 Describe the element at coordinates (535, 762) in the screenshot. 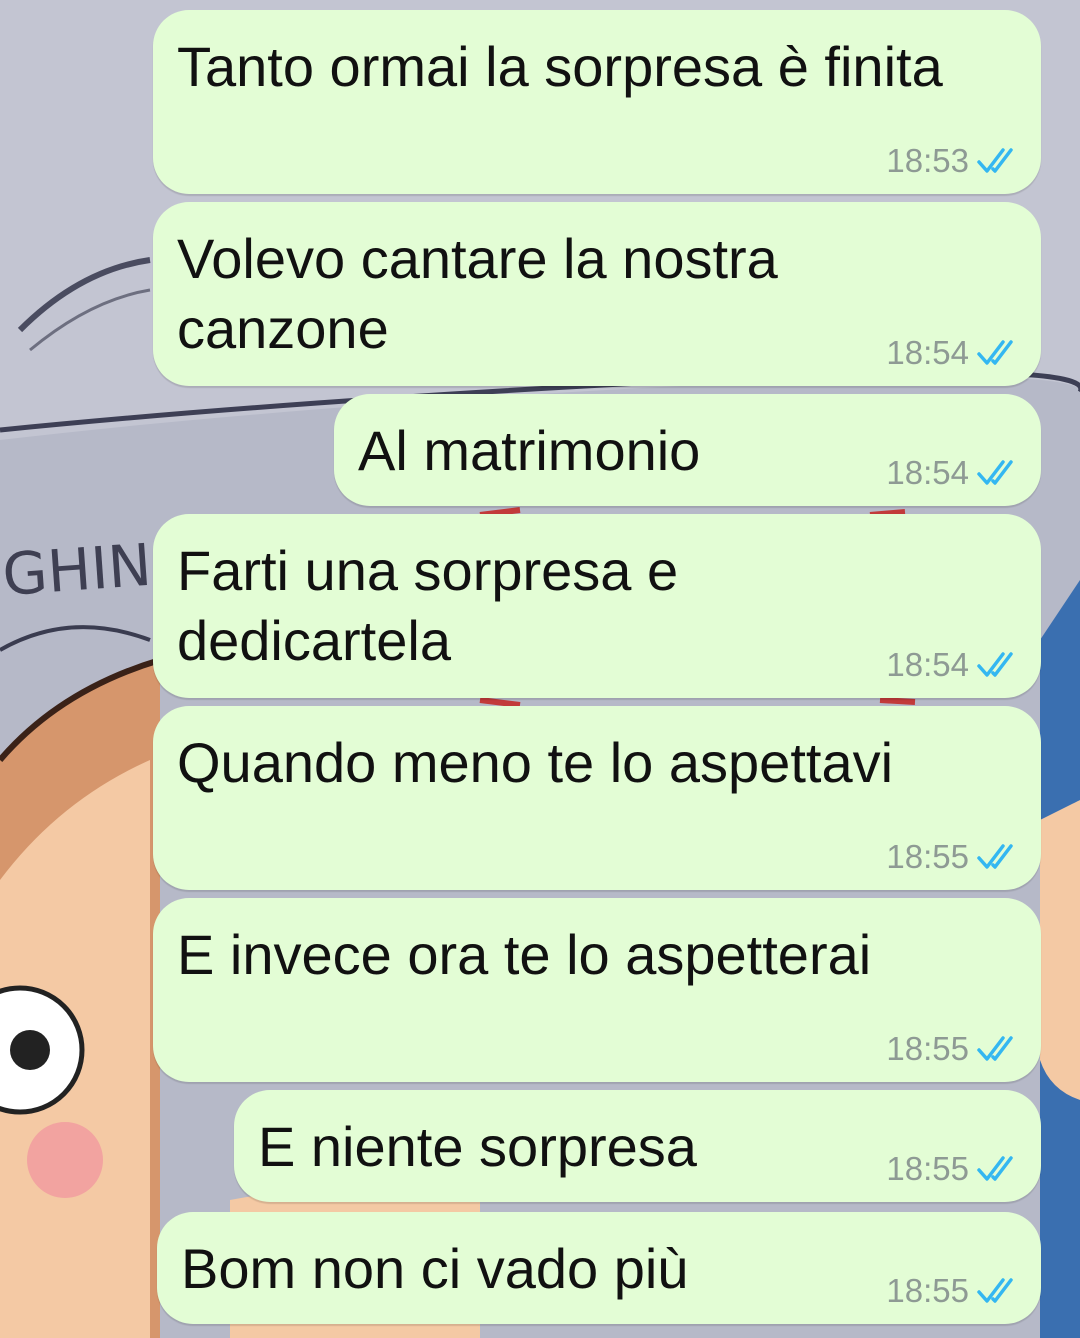

I see `message-text: Quando meno te lo aspettavi` at that location.